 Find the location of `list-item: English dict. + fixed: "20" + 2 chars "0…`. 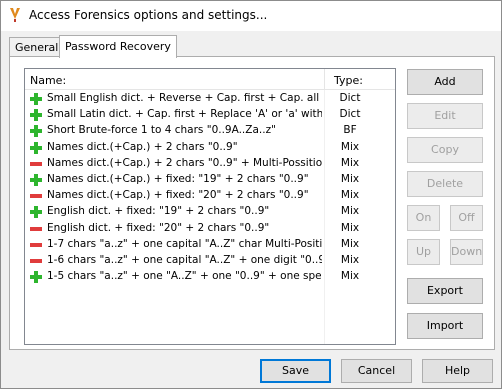

list-item: English dict. + fixed: "20" + 2 chars "0… is located at coordinates (210, 229).